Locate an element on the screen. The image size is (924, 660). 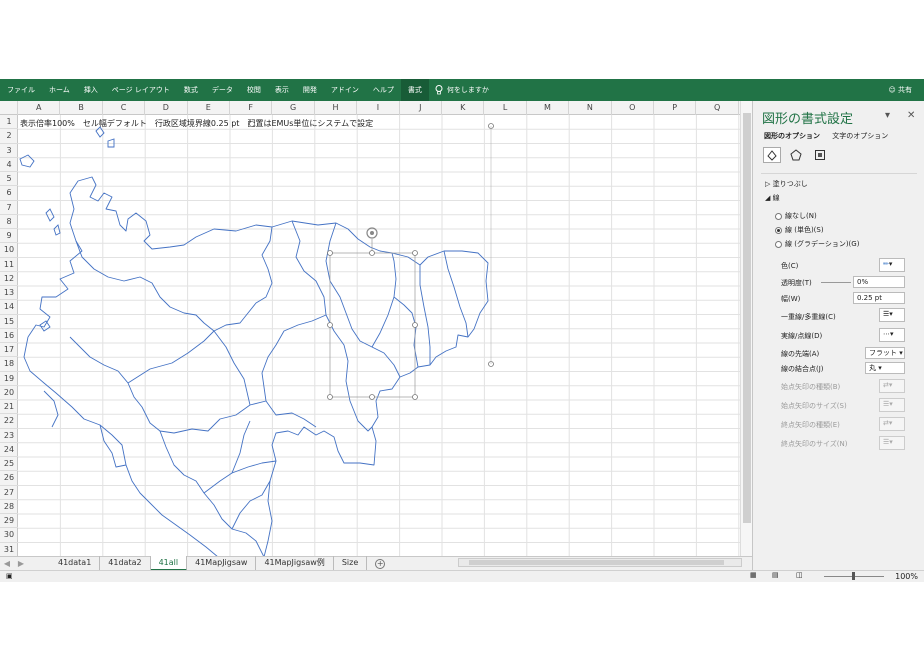
ribbon-tab: 校閲 is located at coordinates (254, 90).